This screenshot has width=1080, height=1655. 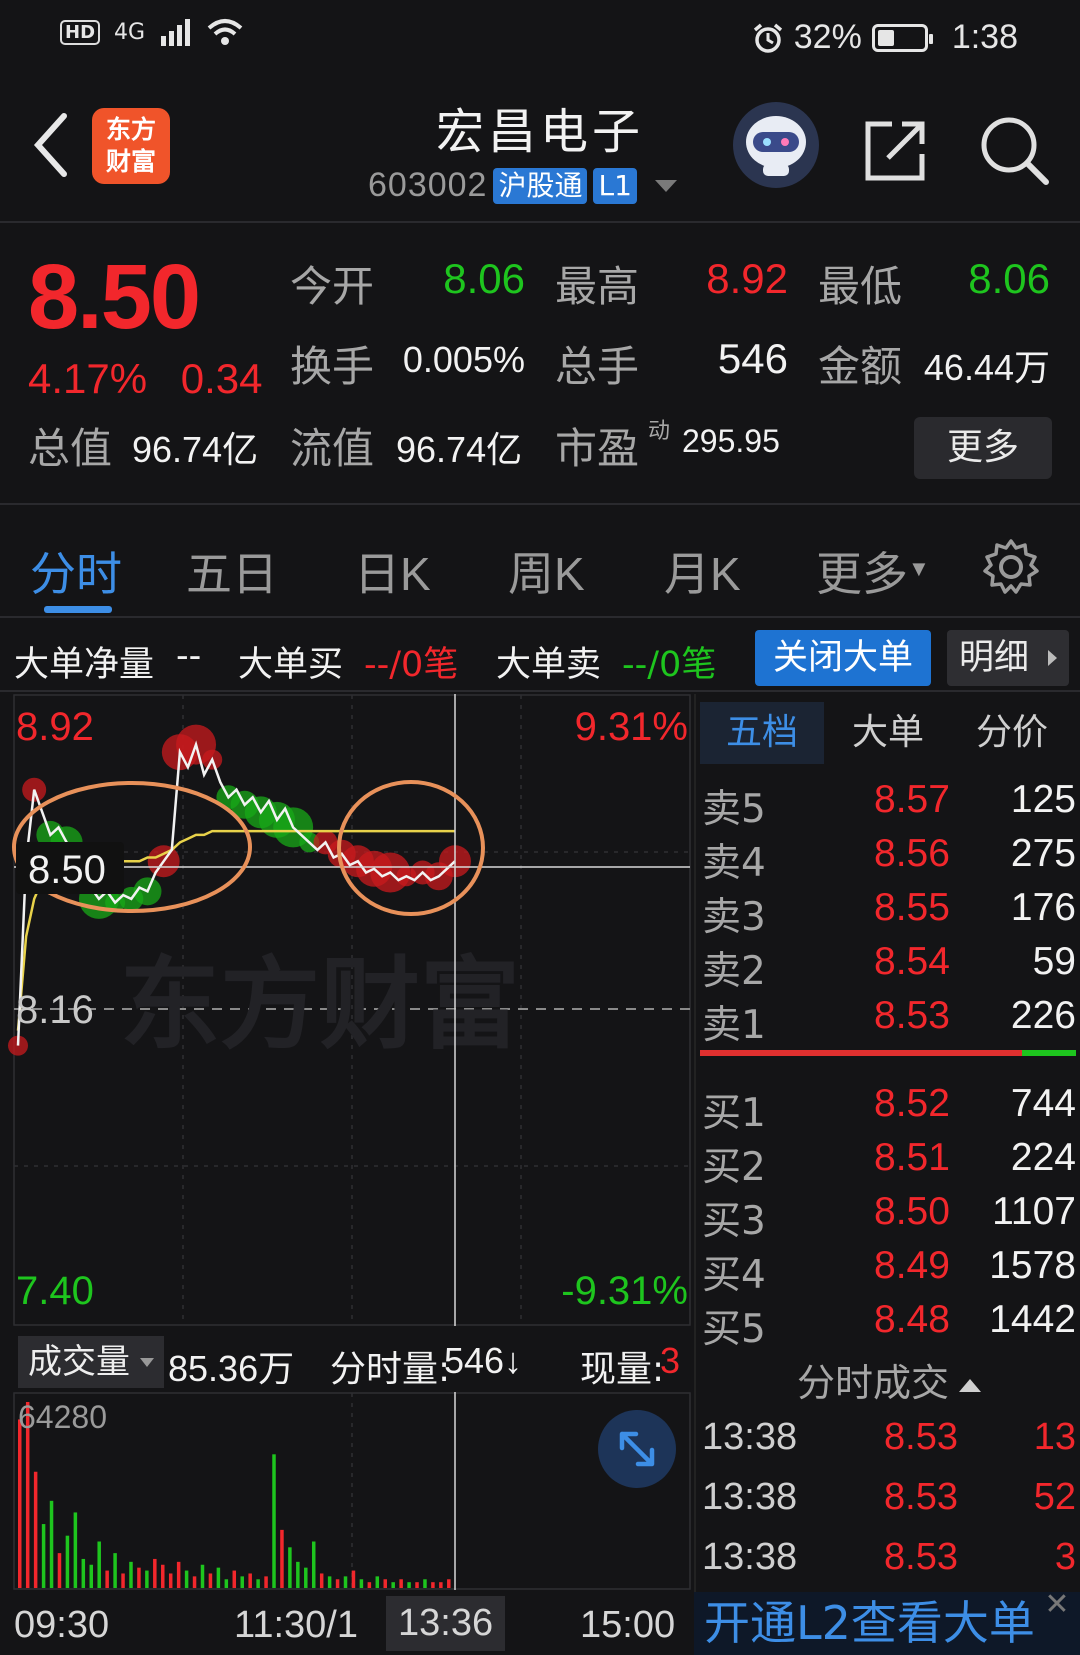 What do you see at coordinates (889, 1323) in the screenshot?
I see `bid-row: 买5 8.48 1442` at bounding box center [889, 1323].